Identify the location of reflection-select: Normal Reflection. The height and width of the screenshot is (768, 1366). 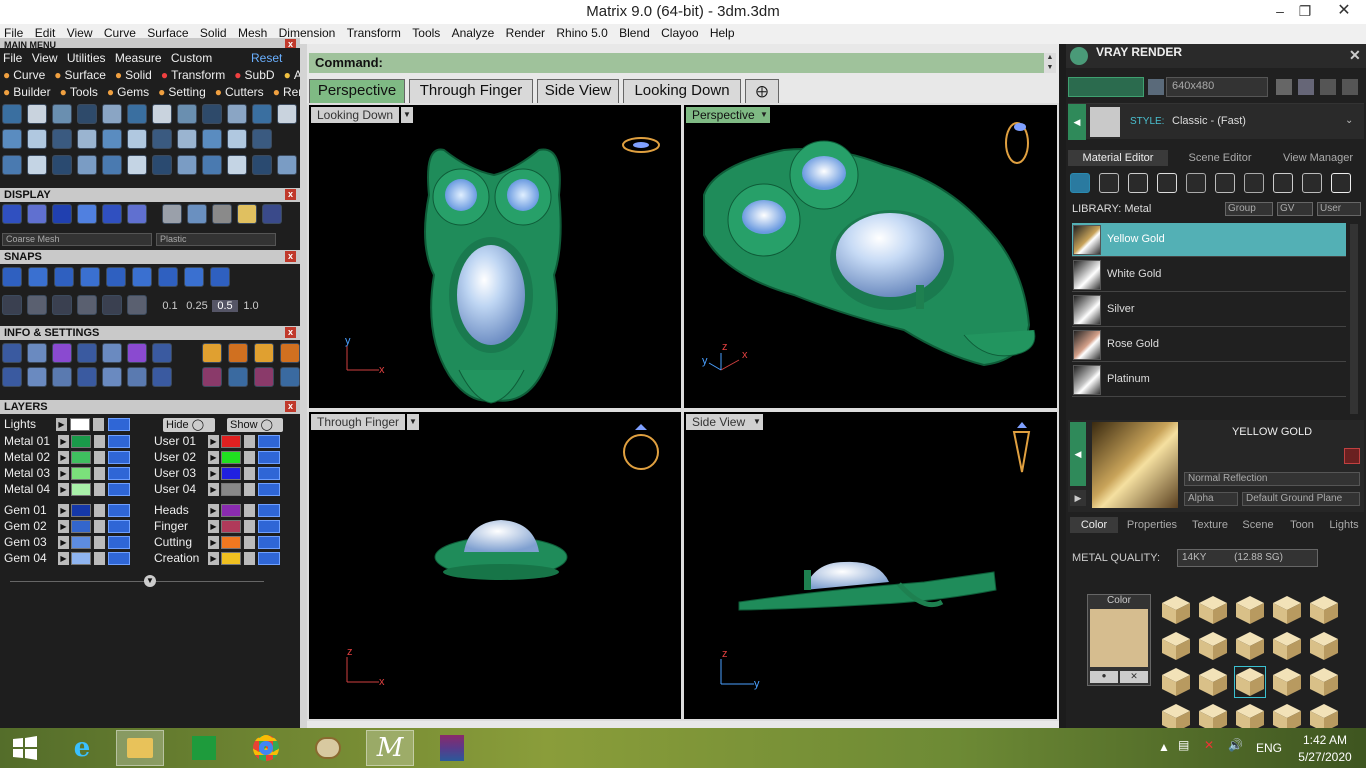
(1272, 479).